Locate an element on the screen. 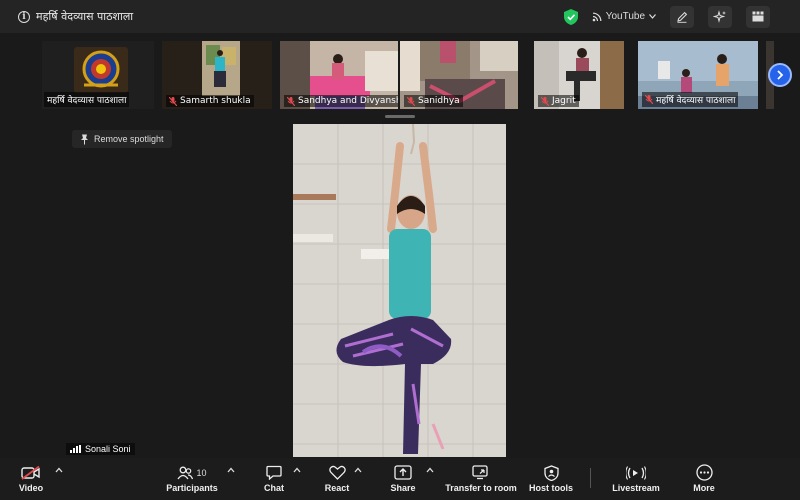 The image size is (800, 500). participant-name-tag: Sanidhya is located at coordinates (433, 101).